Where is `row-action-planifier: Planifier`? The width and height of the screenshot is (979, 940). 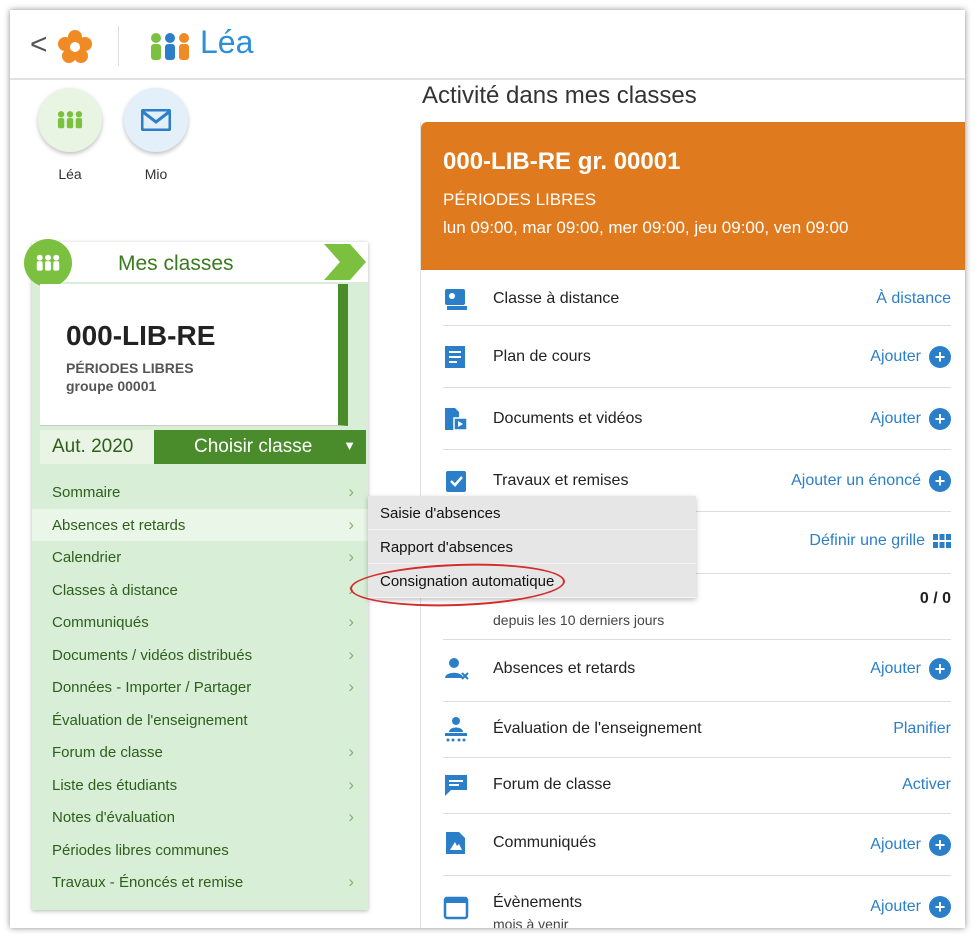 row-action-planifier: Planifier is located at coordinates (922, 729).